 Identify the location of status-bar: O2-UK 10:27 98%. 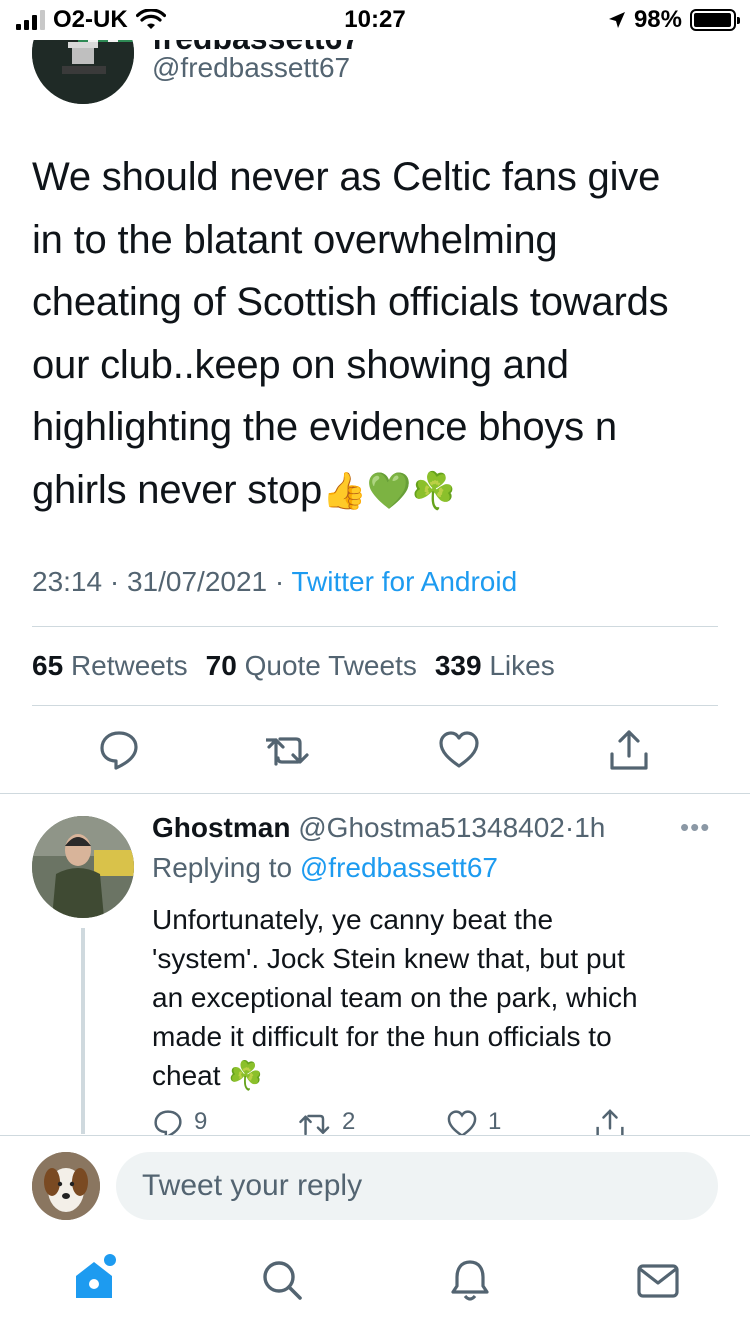
(375, 20).